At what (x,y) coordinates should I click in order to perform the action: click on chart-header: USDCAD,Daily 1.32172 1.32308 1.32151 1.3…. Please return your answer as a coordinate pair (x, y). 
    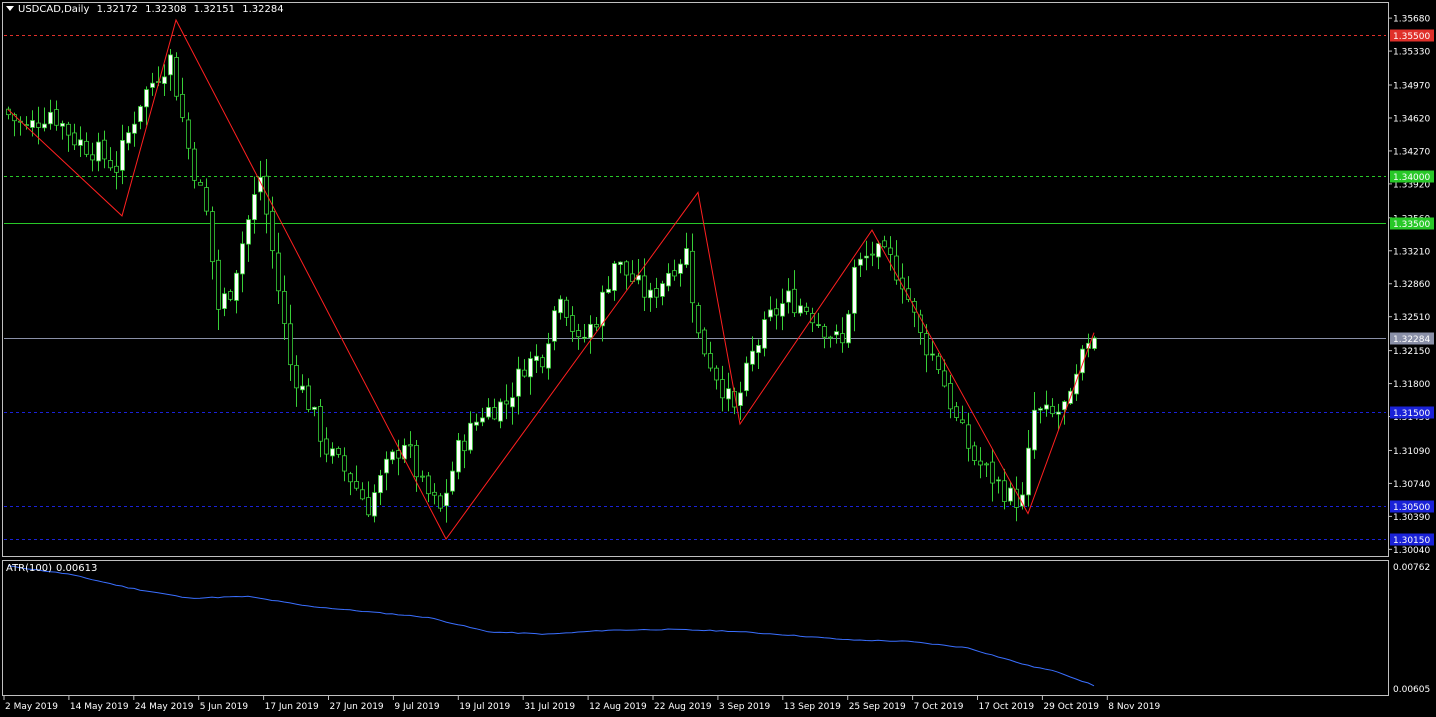
    Looking at the image, I should click on (147, 9).